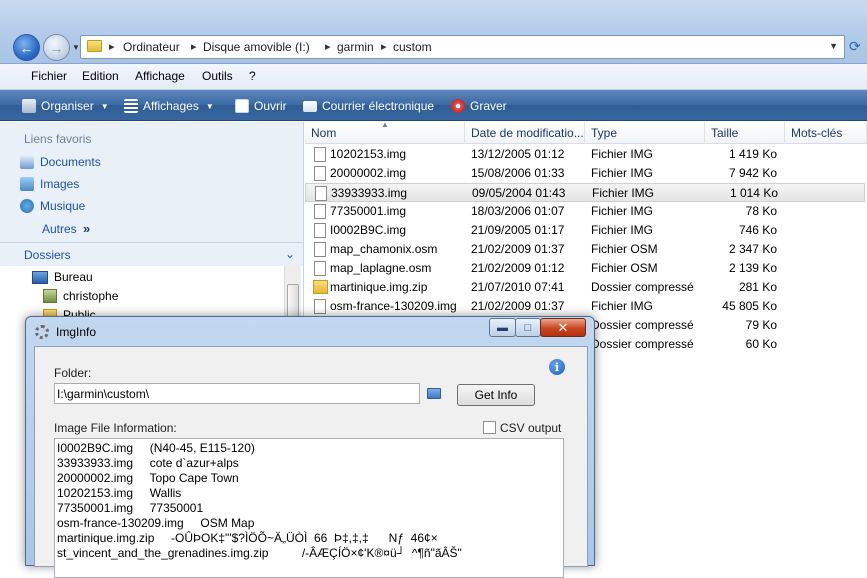  I want to click on csv-output-checkbox, so click(489, 427).